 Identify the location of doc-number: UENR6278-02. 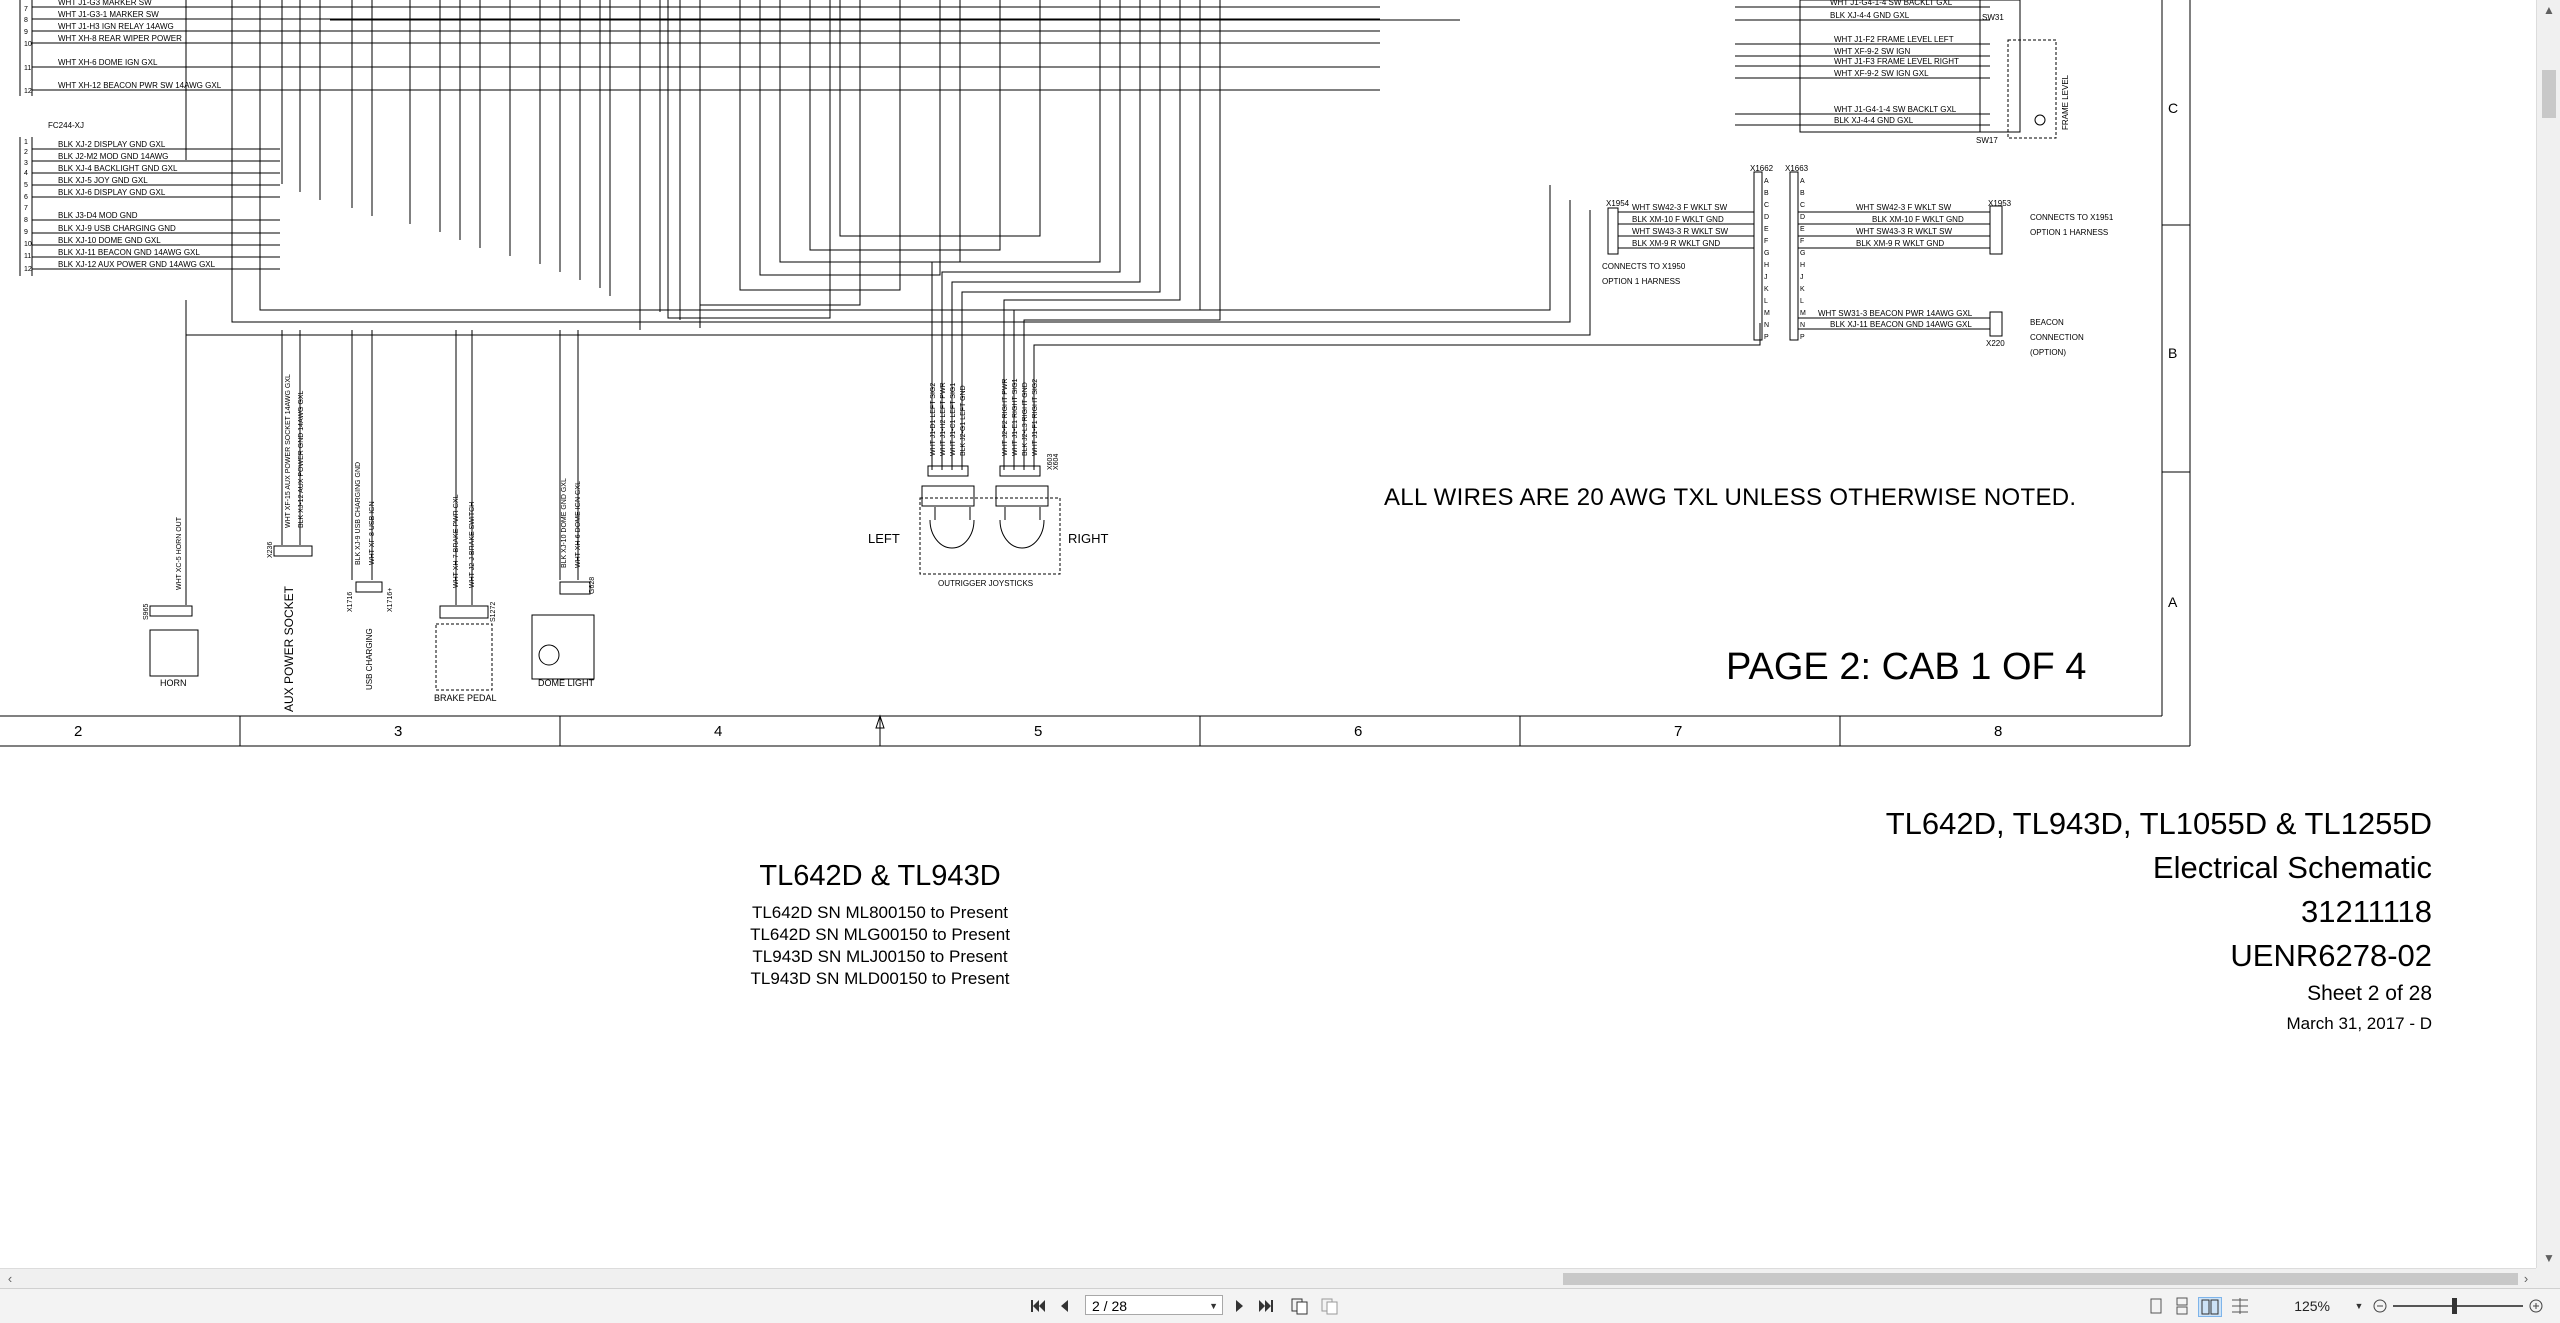
(2331, 955).